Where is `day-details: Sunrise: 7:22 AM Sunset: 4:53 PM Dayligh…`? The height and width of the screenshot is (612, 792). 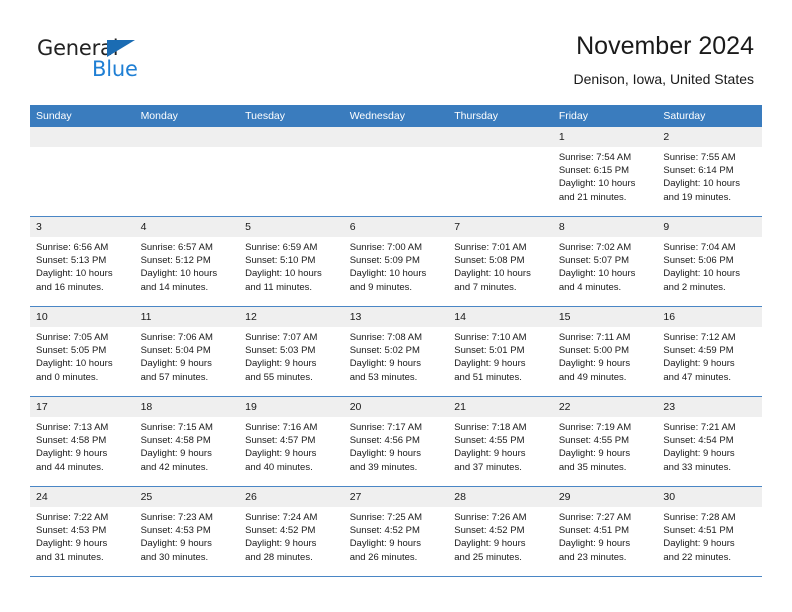
day-details: Sunrise: 7:22 AM Sunset: 4:53 PM Dayligh… is located at coordinates (82, 535).